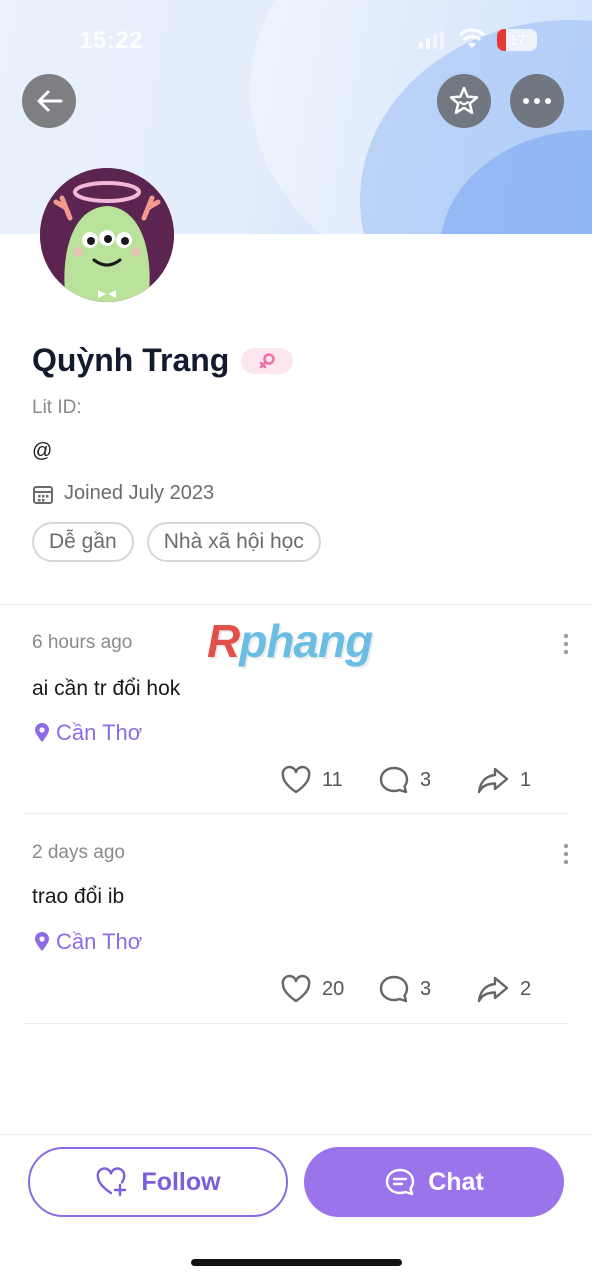 The width and height of the screenshot is (592, 1280). I want to click on more-options-button, so click(537, 101).